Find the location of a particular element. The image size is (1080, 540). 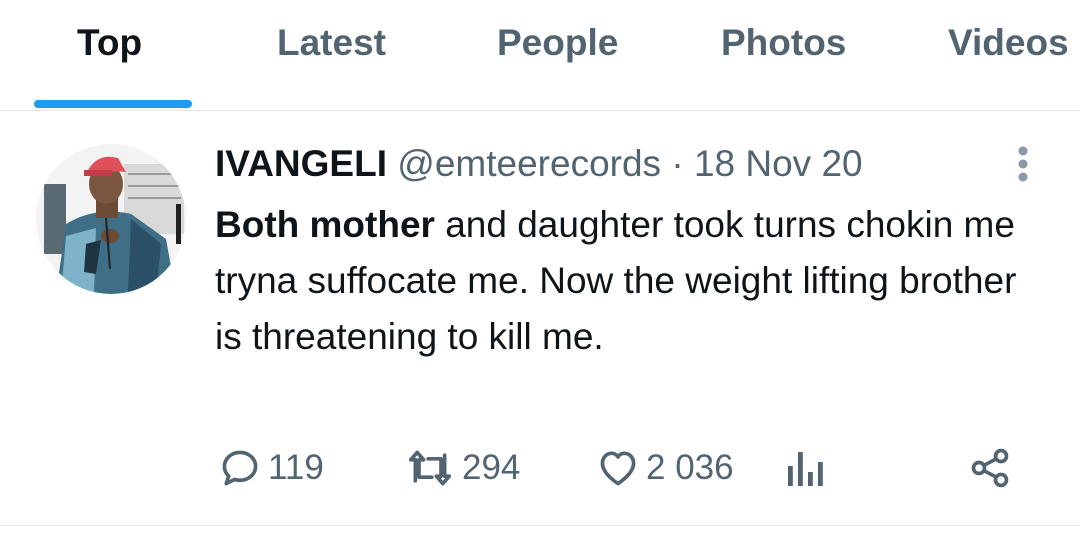

views-icon is located at coordinates (804, 468).